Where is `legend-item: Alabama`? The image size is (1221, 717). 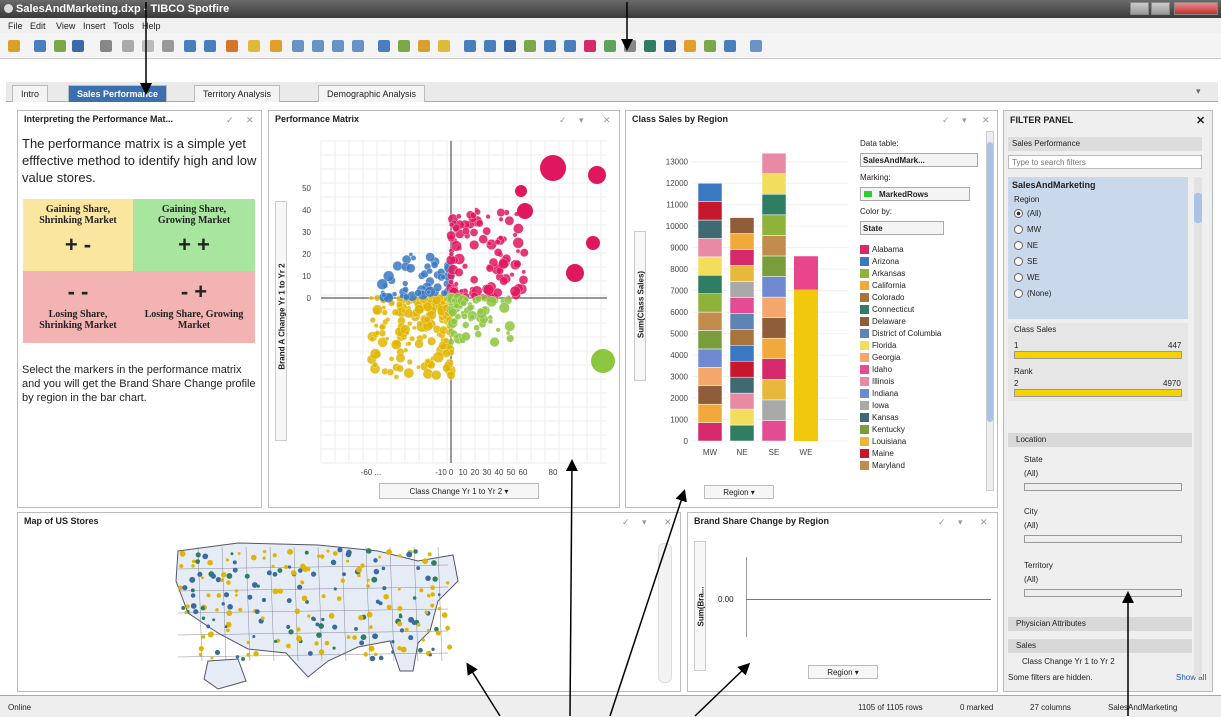 legend-item: Alabama is located at coordinates (920, 251).